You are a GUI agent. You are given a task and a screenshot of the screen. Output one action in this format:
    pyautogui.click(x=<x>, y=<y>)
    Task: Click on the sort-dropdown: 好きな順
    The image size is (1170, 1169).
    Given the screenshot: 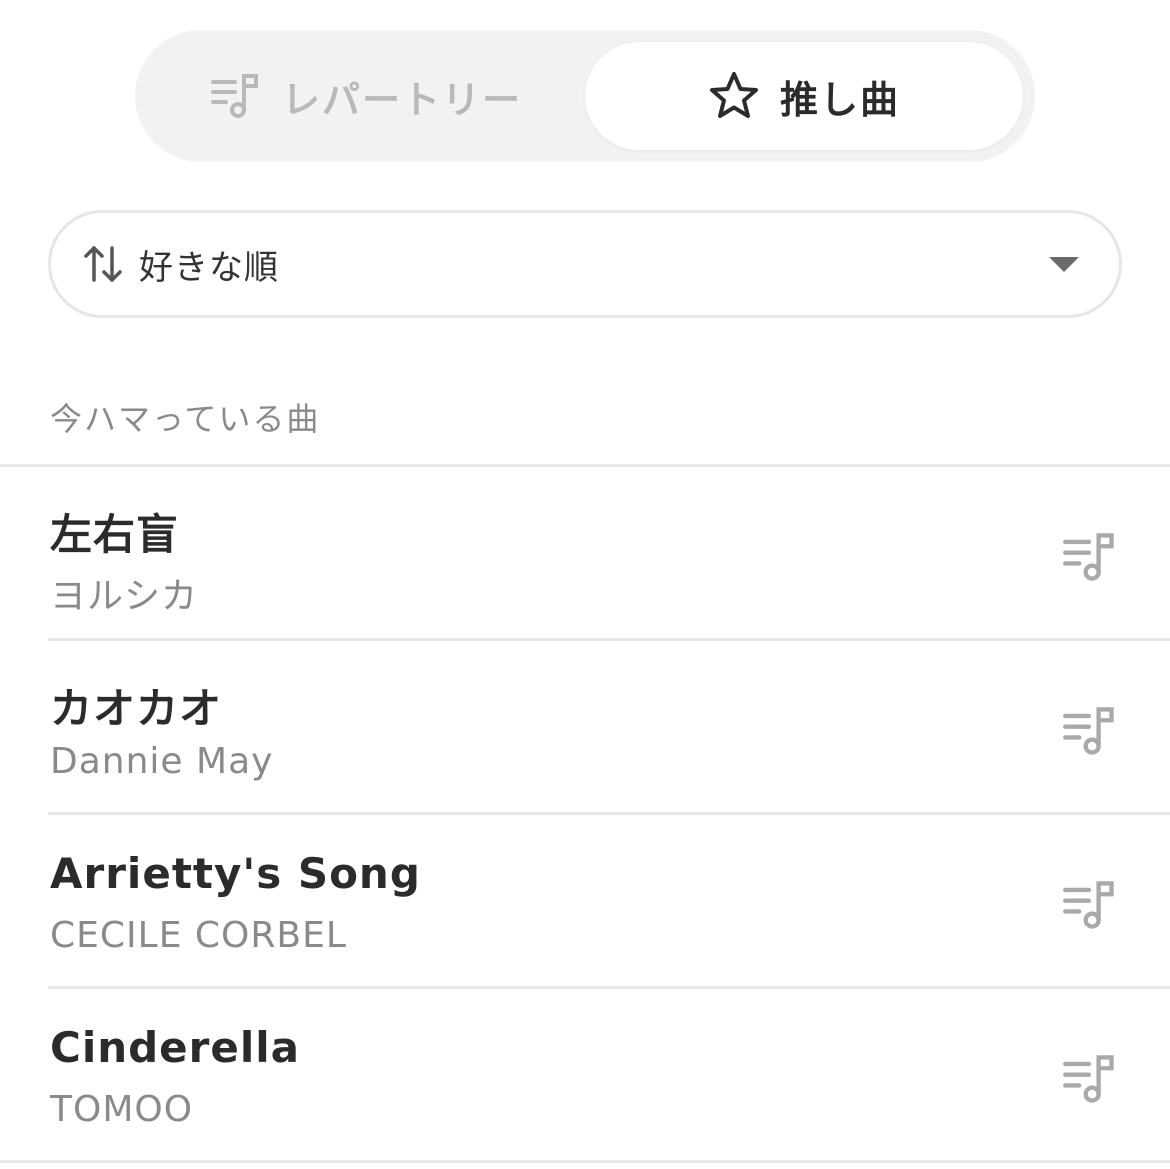 What is the action you would take?
    pyautogui.click(x=585, y=264)
    